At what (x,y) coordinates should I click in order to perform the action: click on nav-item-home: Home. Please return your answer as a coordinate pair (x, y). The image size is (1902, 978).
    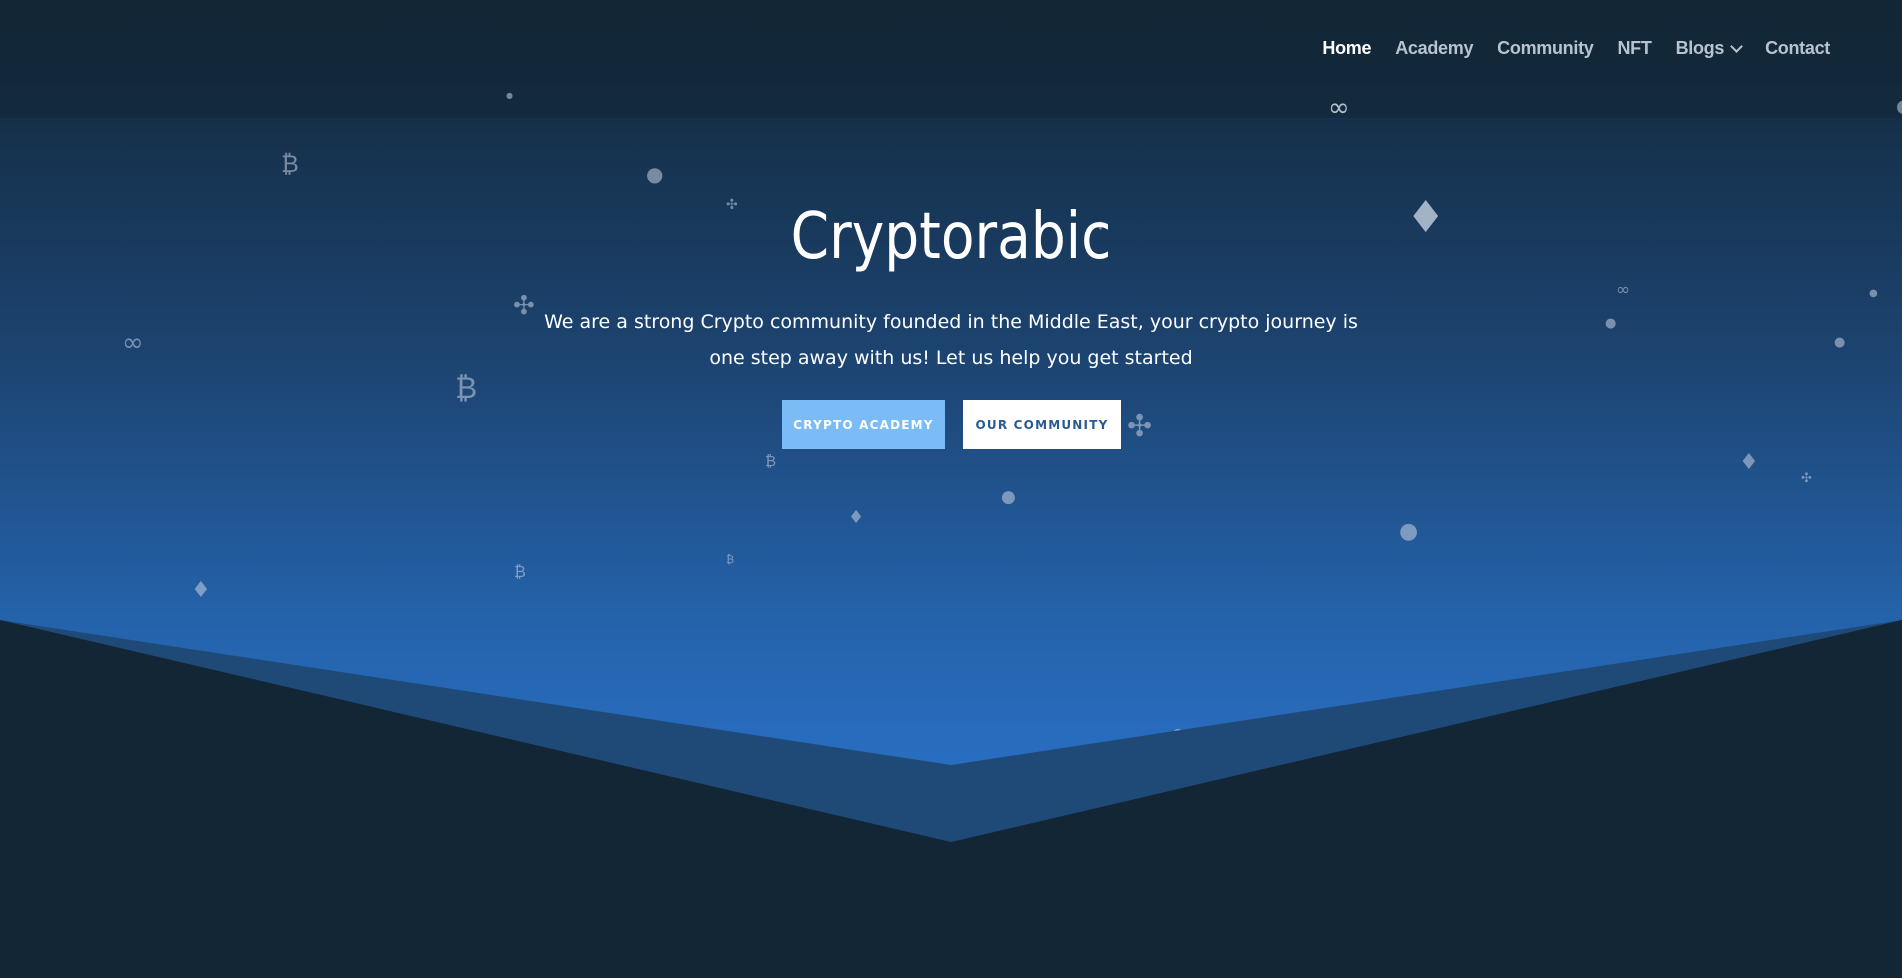
    Looking at the image, I should click on (1346, 48).